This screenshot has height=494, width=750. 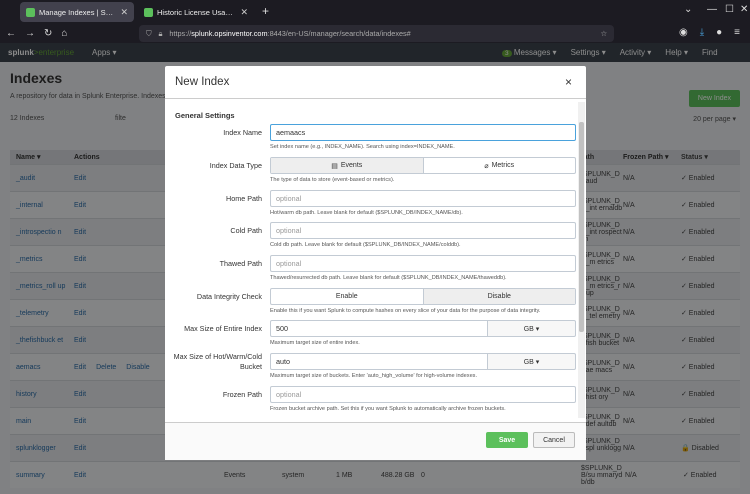 I want to click on toolbar-right: ◉ ⤓ ● ≡, so click(x=709, y=32).